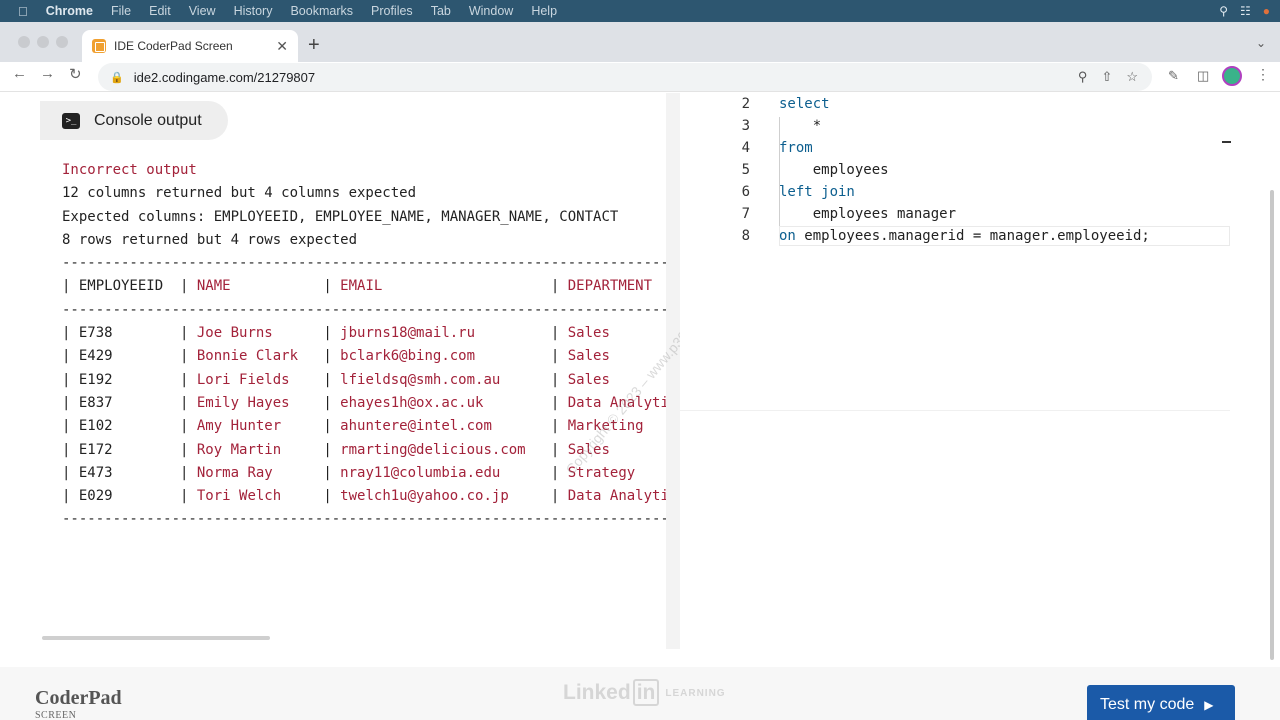 Image resolution: width=1280 pixels, height=720 pixels. What do you see at coordinates (1272, 425) in the screenshot?
I see `page-vertical-scrollbar` at bounding box center [1272, 425].